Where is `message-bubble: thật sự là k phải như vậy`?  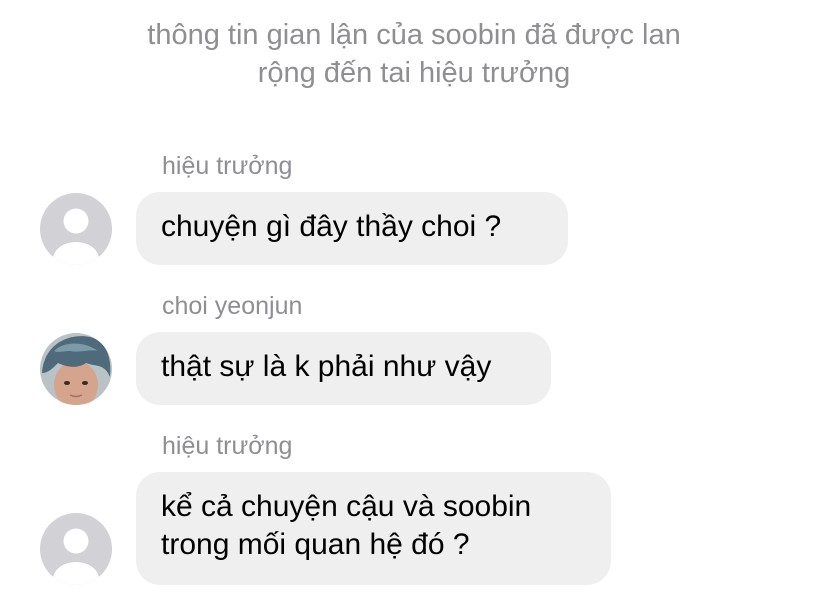 message-bubble: thật sự là k phải như vậy is located at coordinates (343, 368).